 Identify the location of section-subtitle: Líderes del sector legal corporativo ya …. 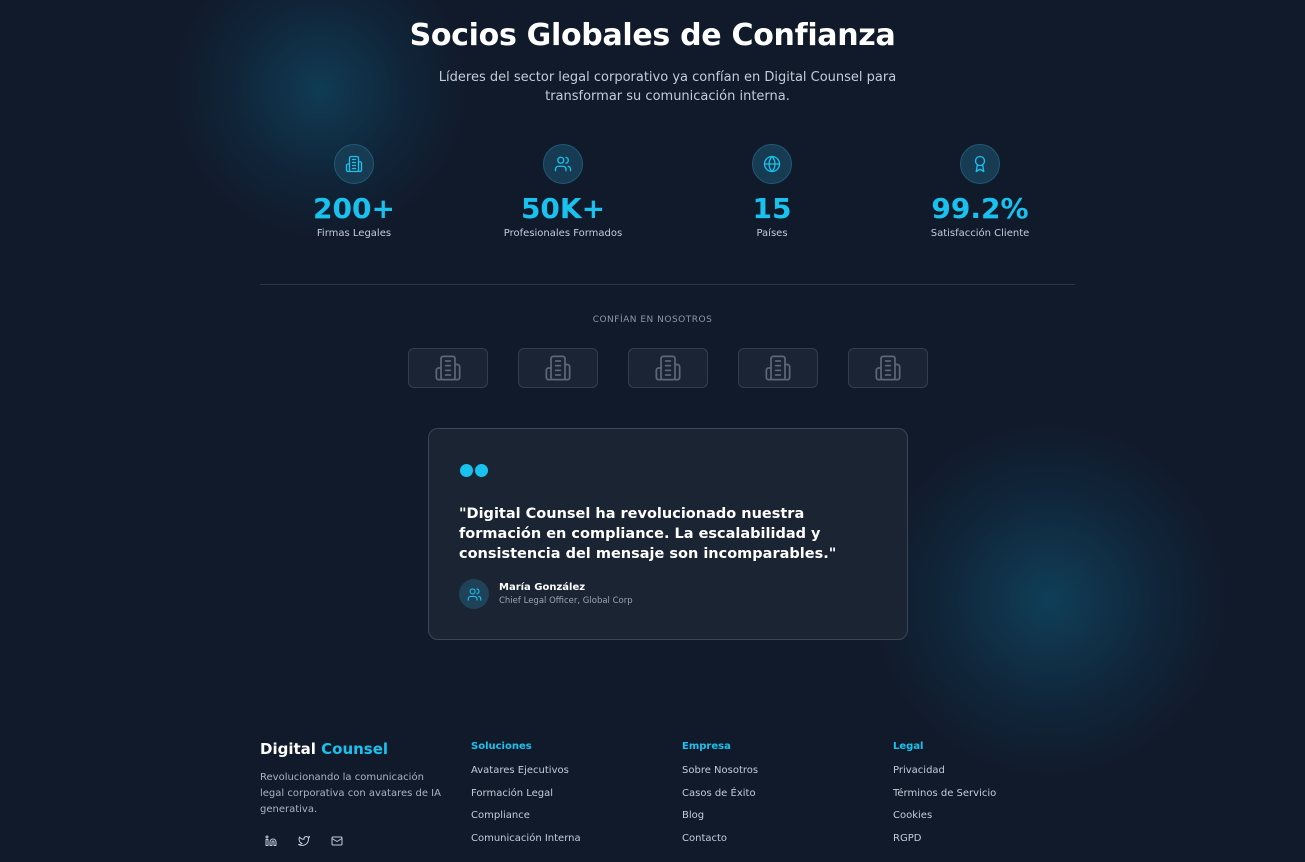
(667, 87).